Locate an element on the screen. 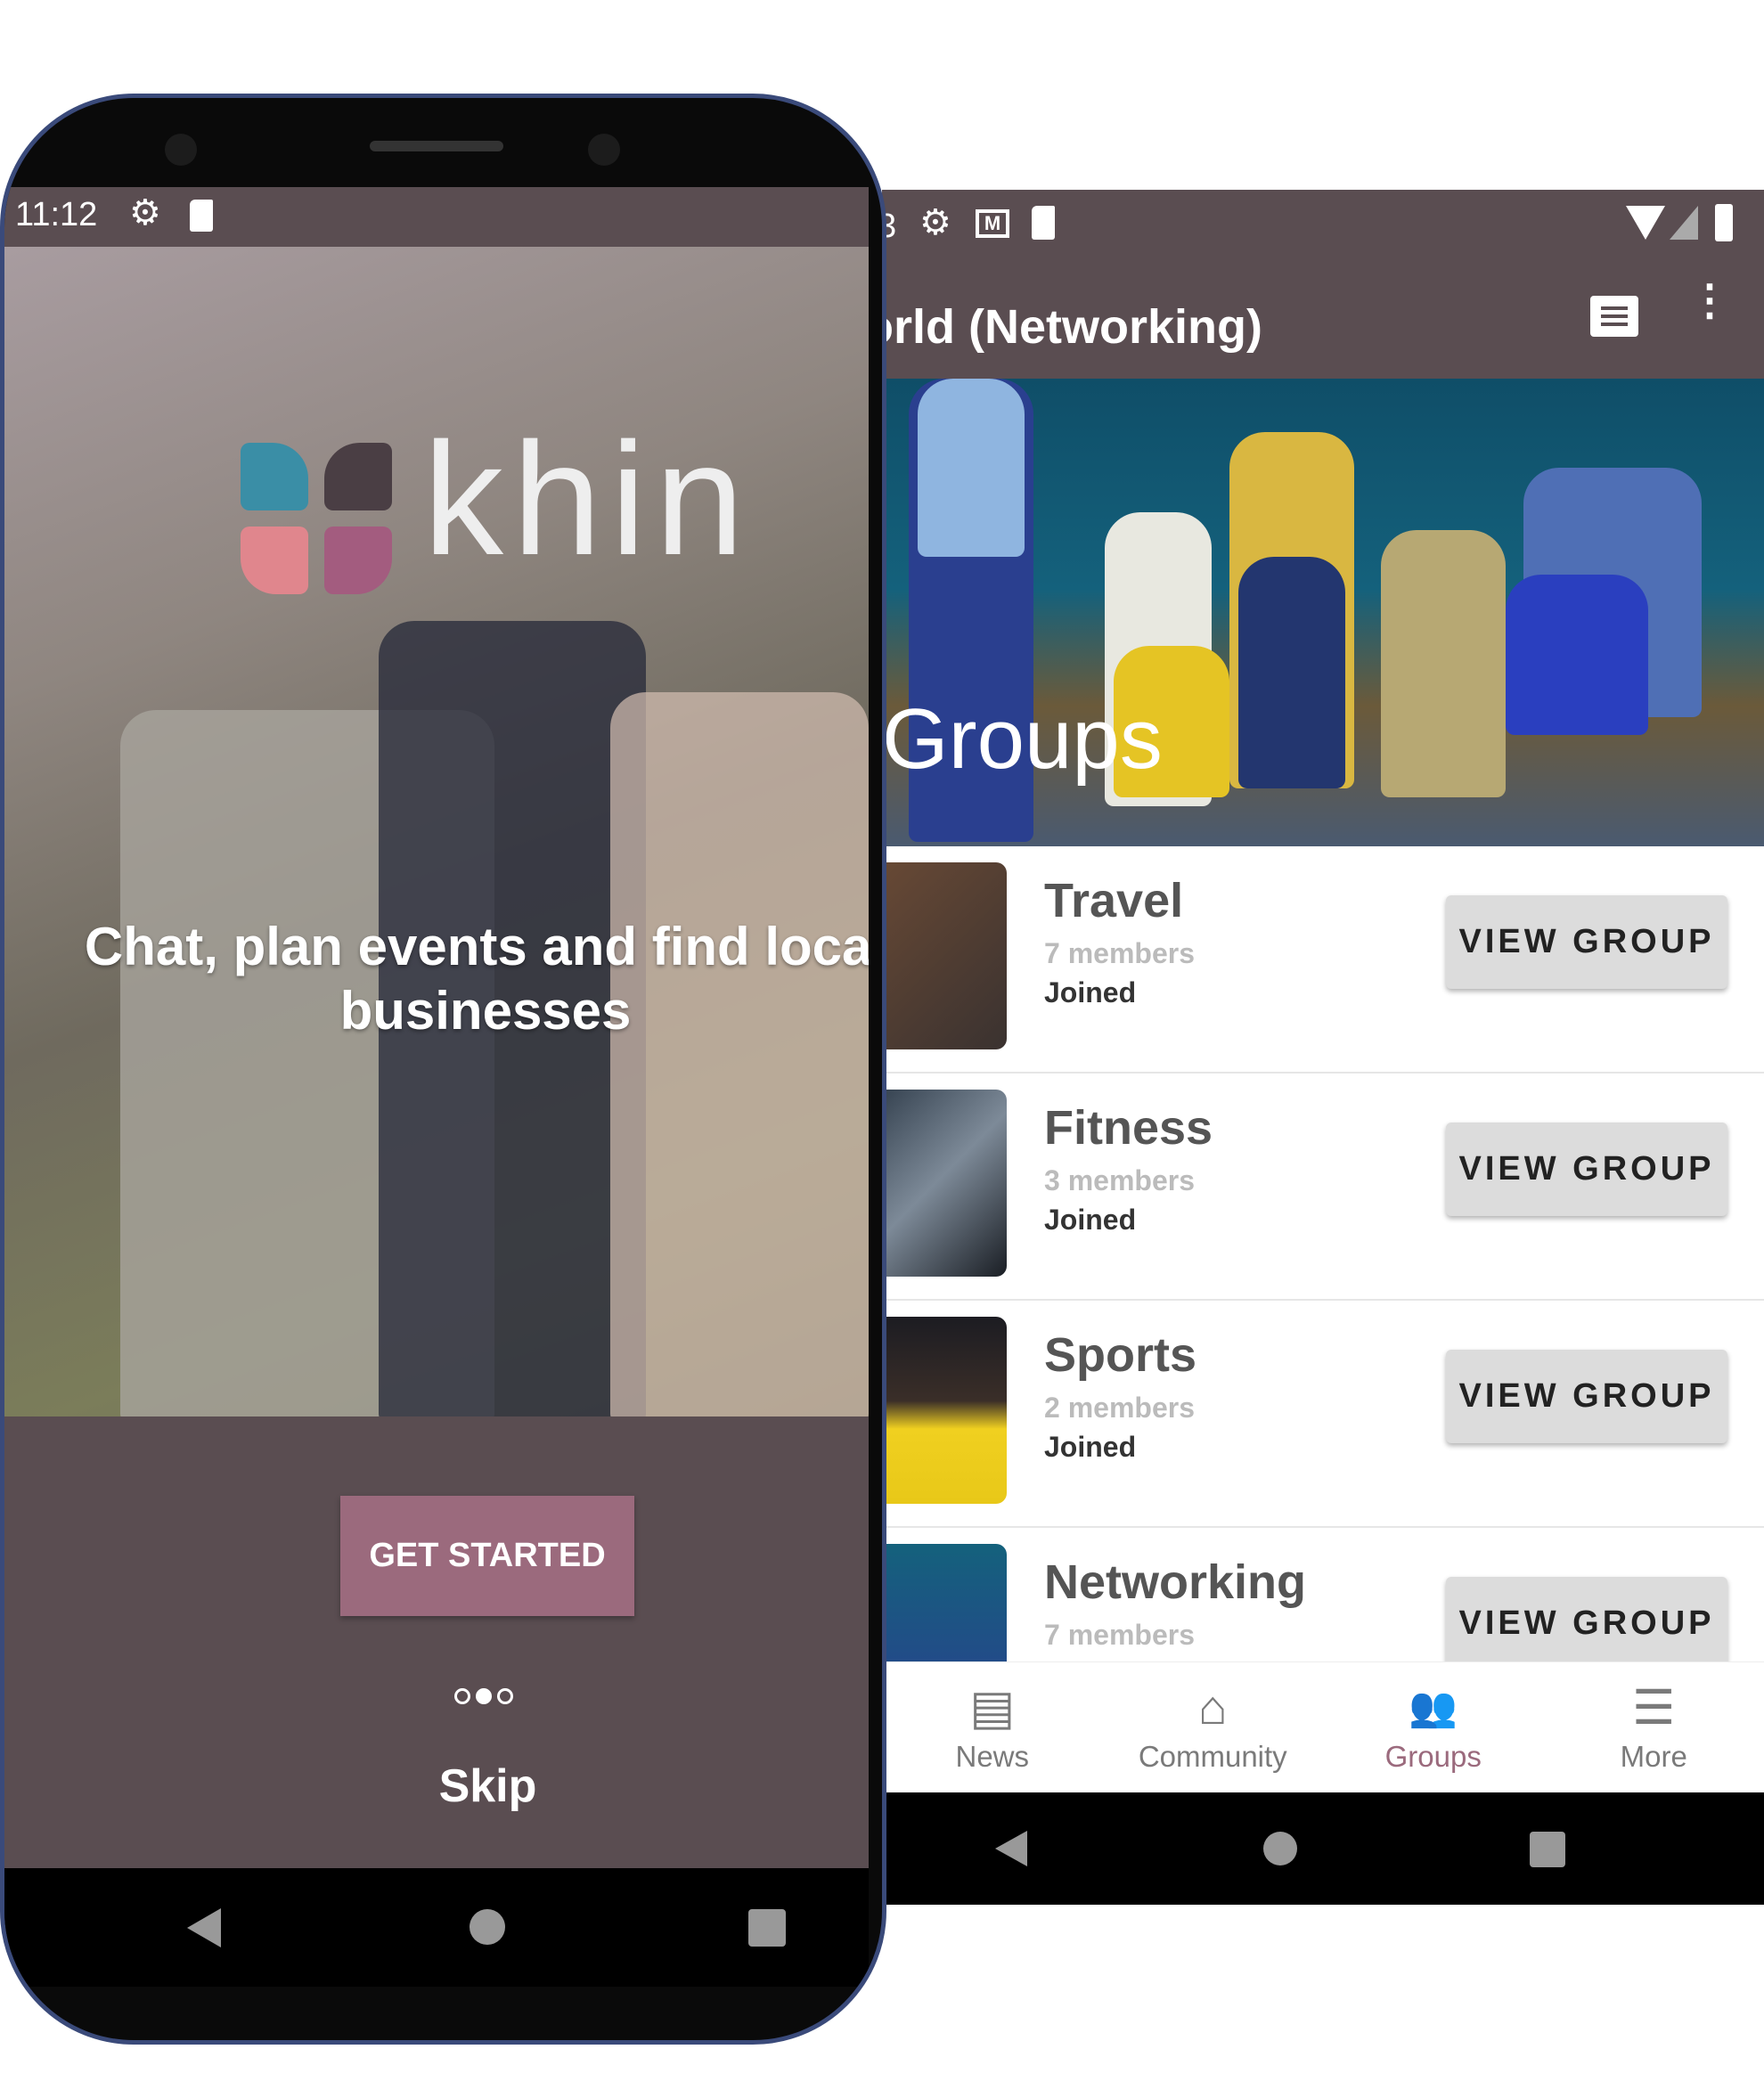 This screenshot has width=1764, height=2090. nav-more: ☰ More is located at coordinates (1654, 1727).